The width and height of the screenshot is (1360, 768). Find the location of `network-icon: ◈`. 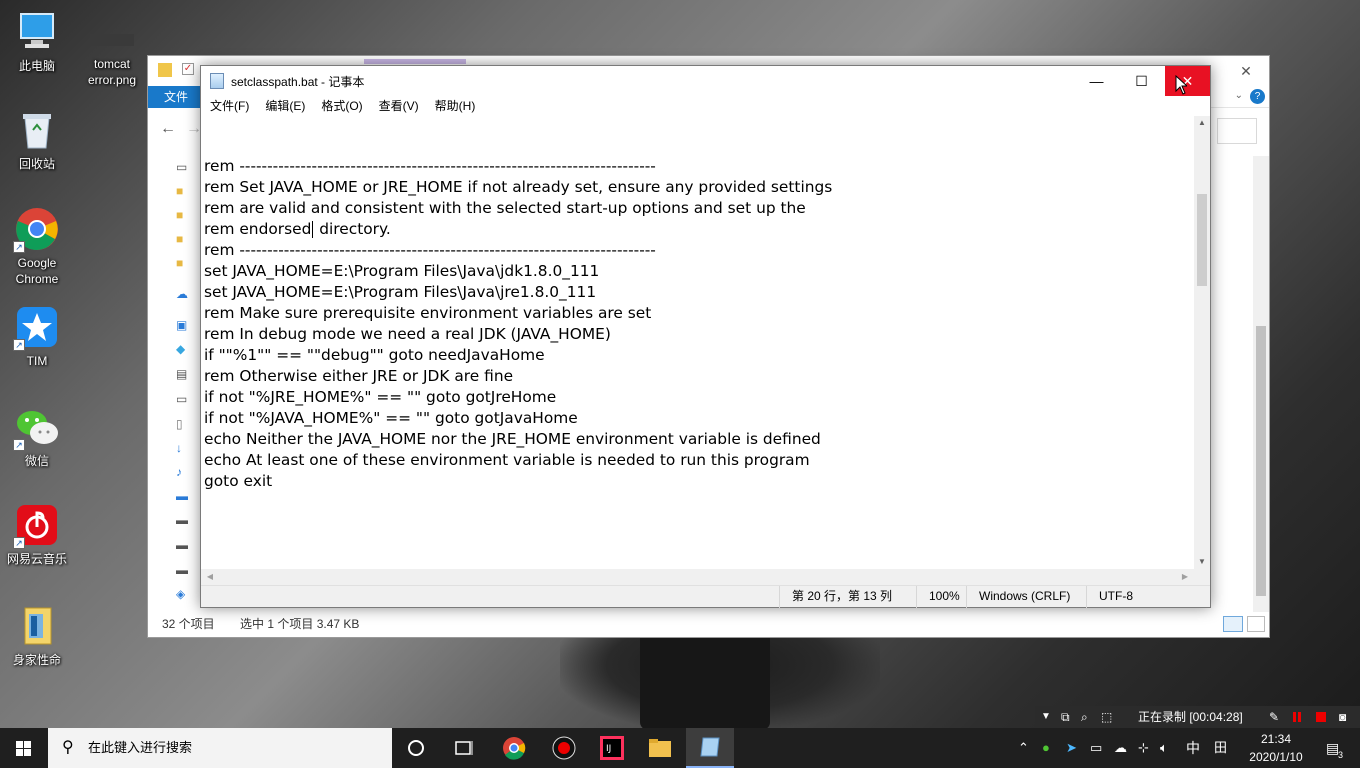

network-icon: ◈ is located at coordinates (182, 599).